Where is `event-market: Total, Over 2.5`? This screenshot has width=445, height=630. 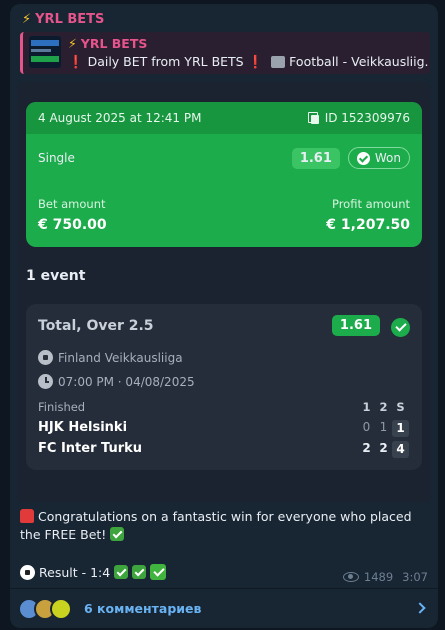 event-market: Total, Over 2.5 is located at coordinates (96, 326).